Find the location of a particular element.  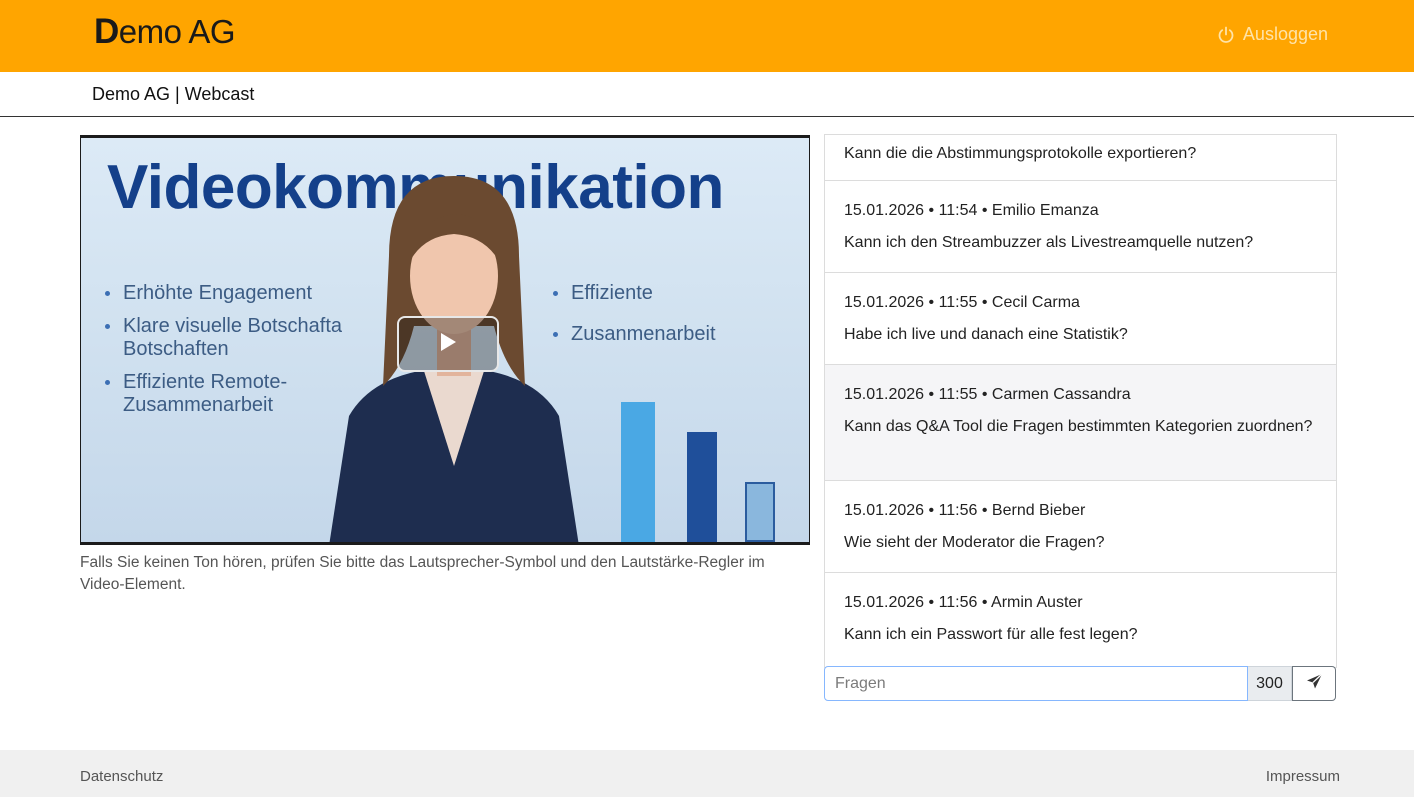

send-icon is located at coordinates (1314, 684).